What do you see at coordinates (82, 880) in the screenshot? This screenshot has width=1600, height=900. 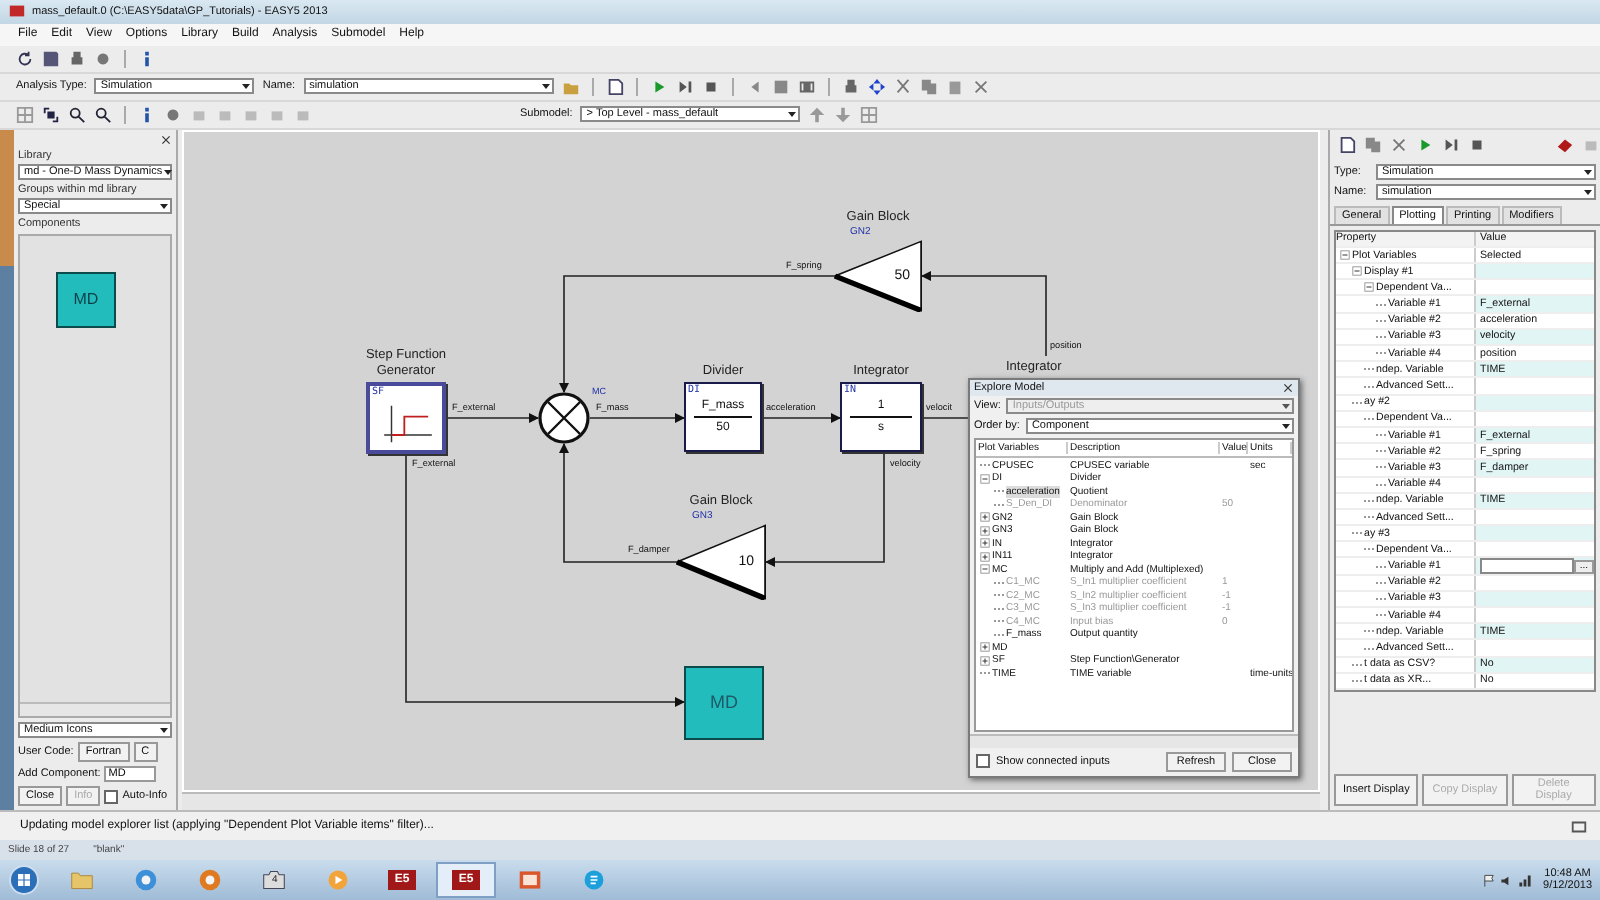 I see `folder-icon` at bounding box center [82, 880].